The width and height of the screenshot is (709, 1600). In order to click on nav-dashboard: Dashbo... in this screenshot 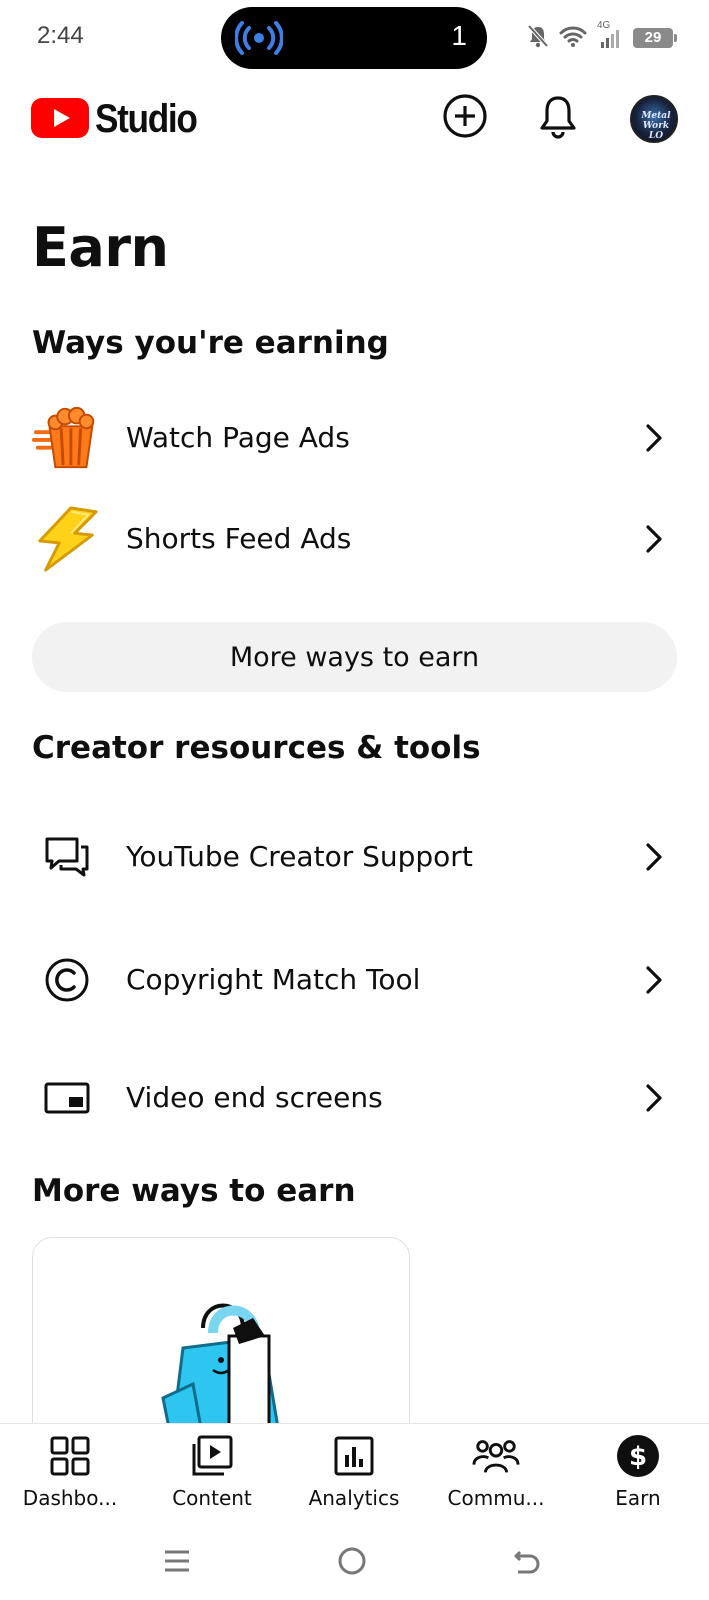, I will do `click(70, 1477)`.